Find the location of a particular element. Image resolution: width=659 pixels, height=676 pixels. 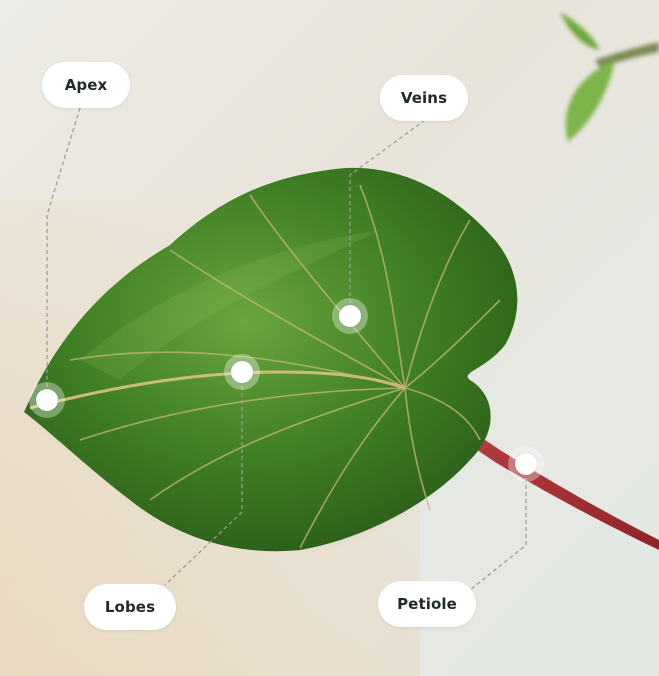

petiole-marker-dot is located at coordinates (526, 464).